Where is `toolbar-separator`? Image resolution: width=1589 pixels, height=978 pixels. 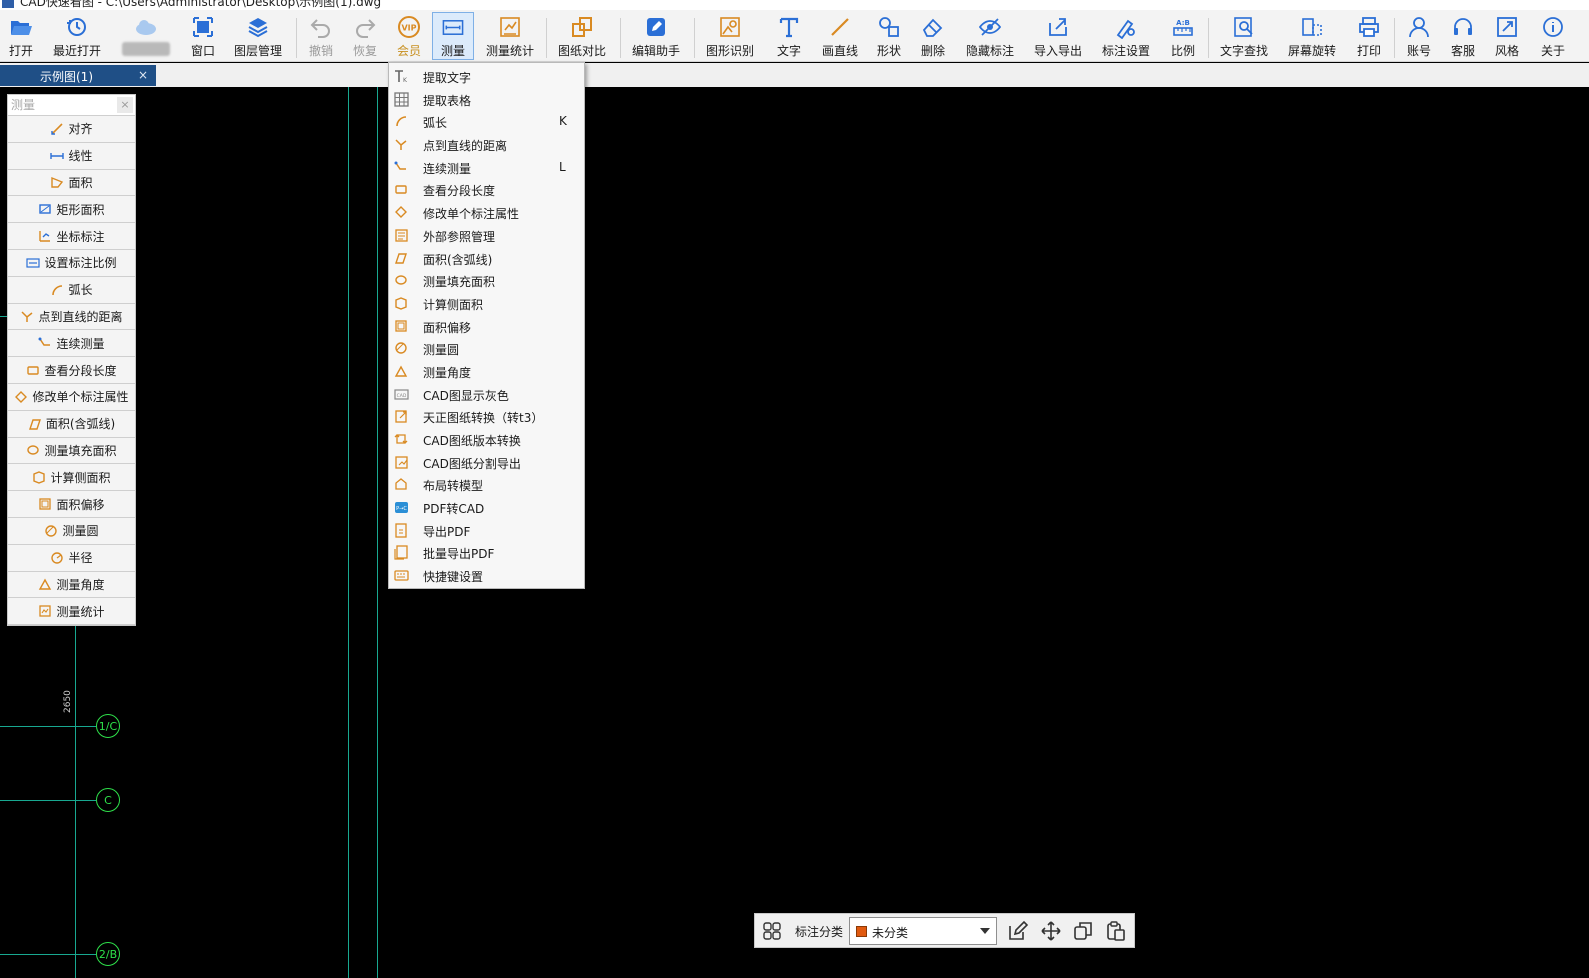
toolbar-separator is located at coordinates (620, 38).